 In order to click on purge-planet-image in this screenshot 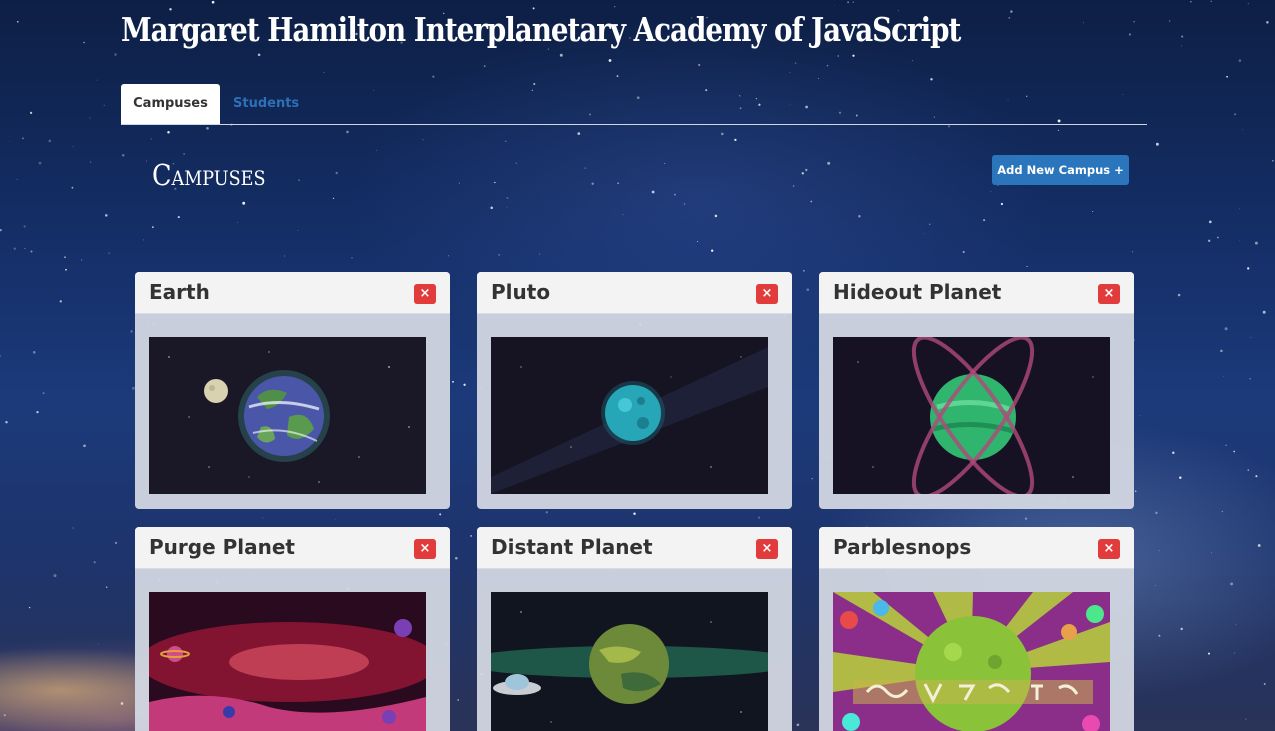, I will do `click(287, 661)`.